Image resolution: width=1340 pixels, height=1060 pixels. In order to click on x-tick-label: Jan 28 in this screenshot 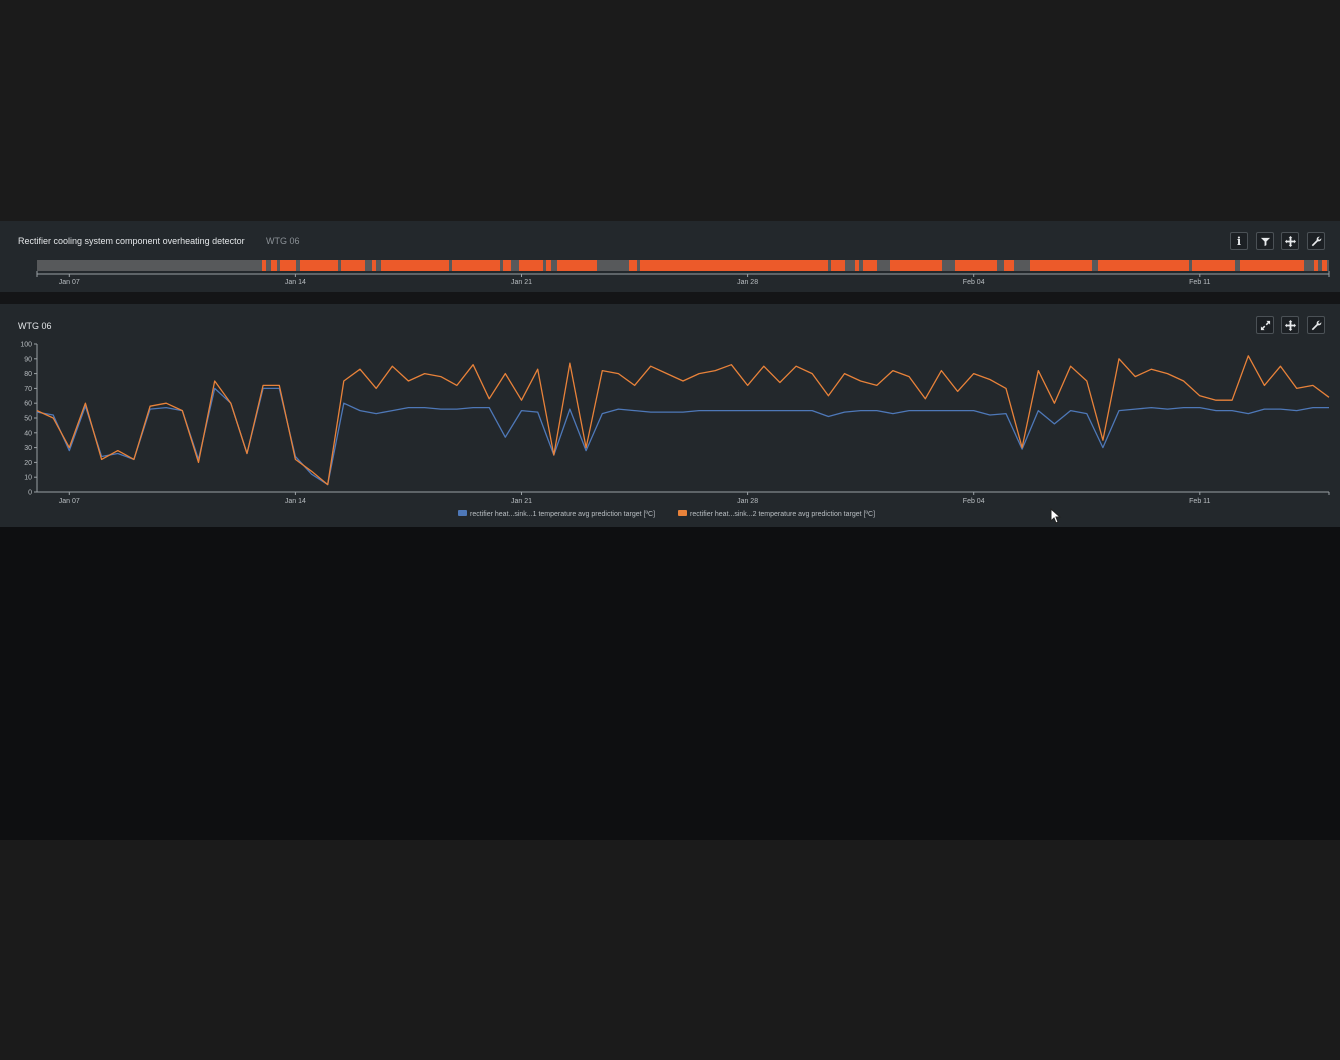, I will do `click(747, 501)`.